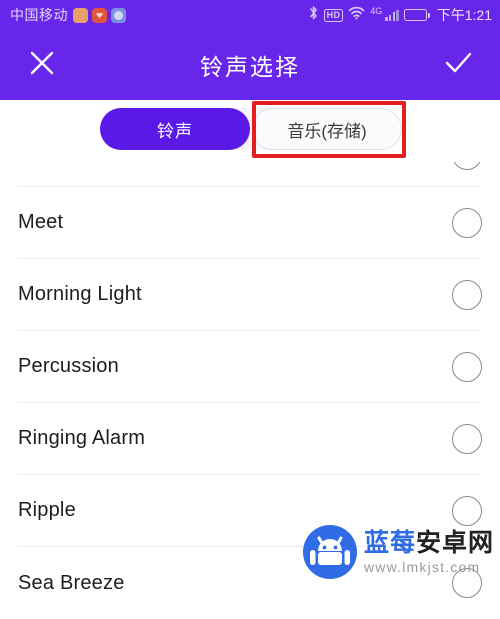 Image resolution: width=500 pixels, height=619 pixels. I want to click on list-item: Sea Breeze, so click(250, 583).